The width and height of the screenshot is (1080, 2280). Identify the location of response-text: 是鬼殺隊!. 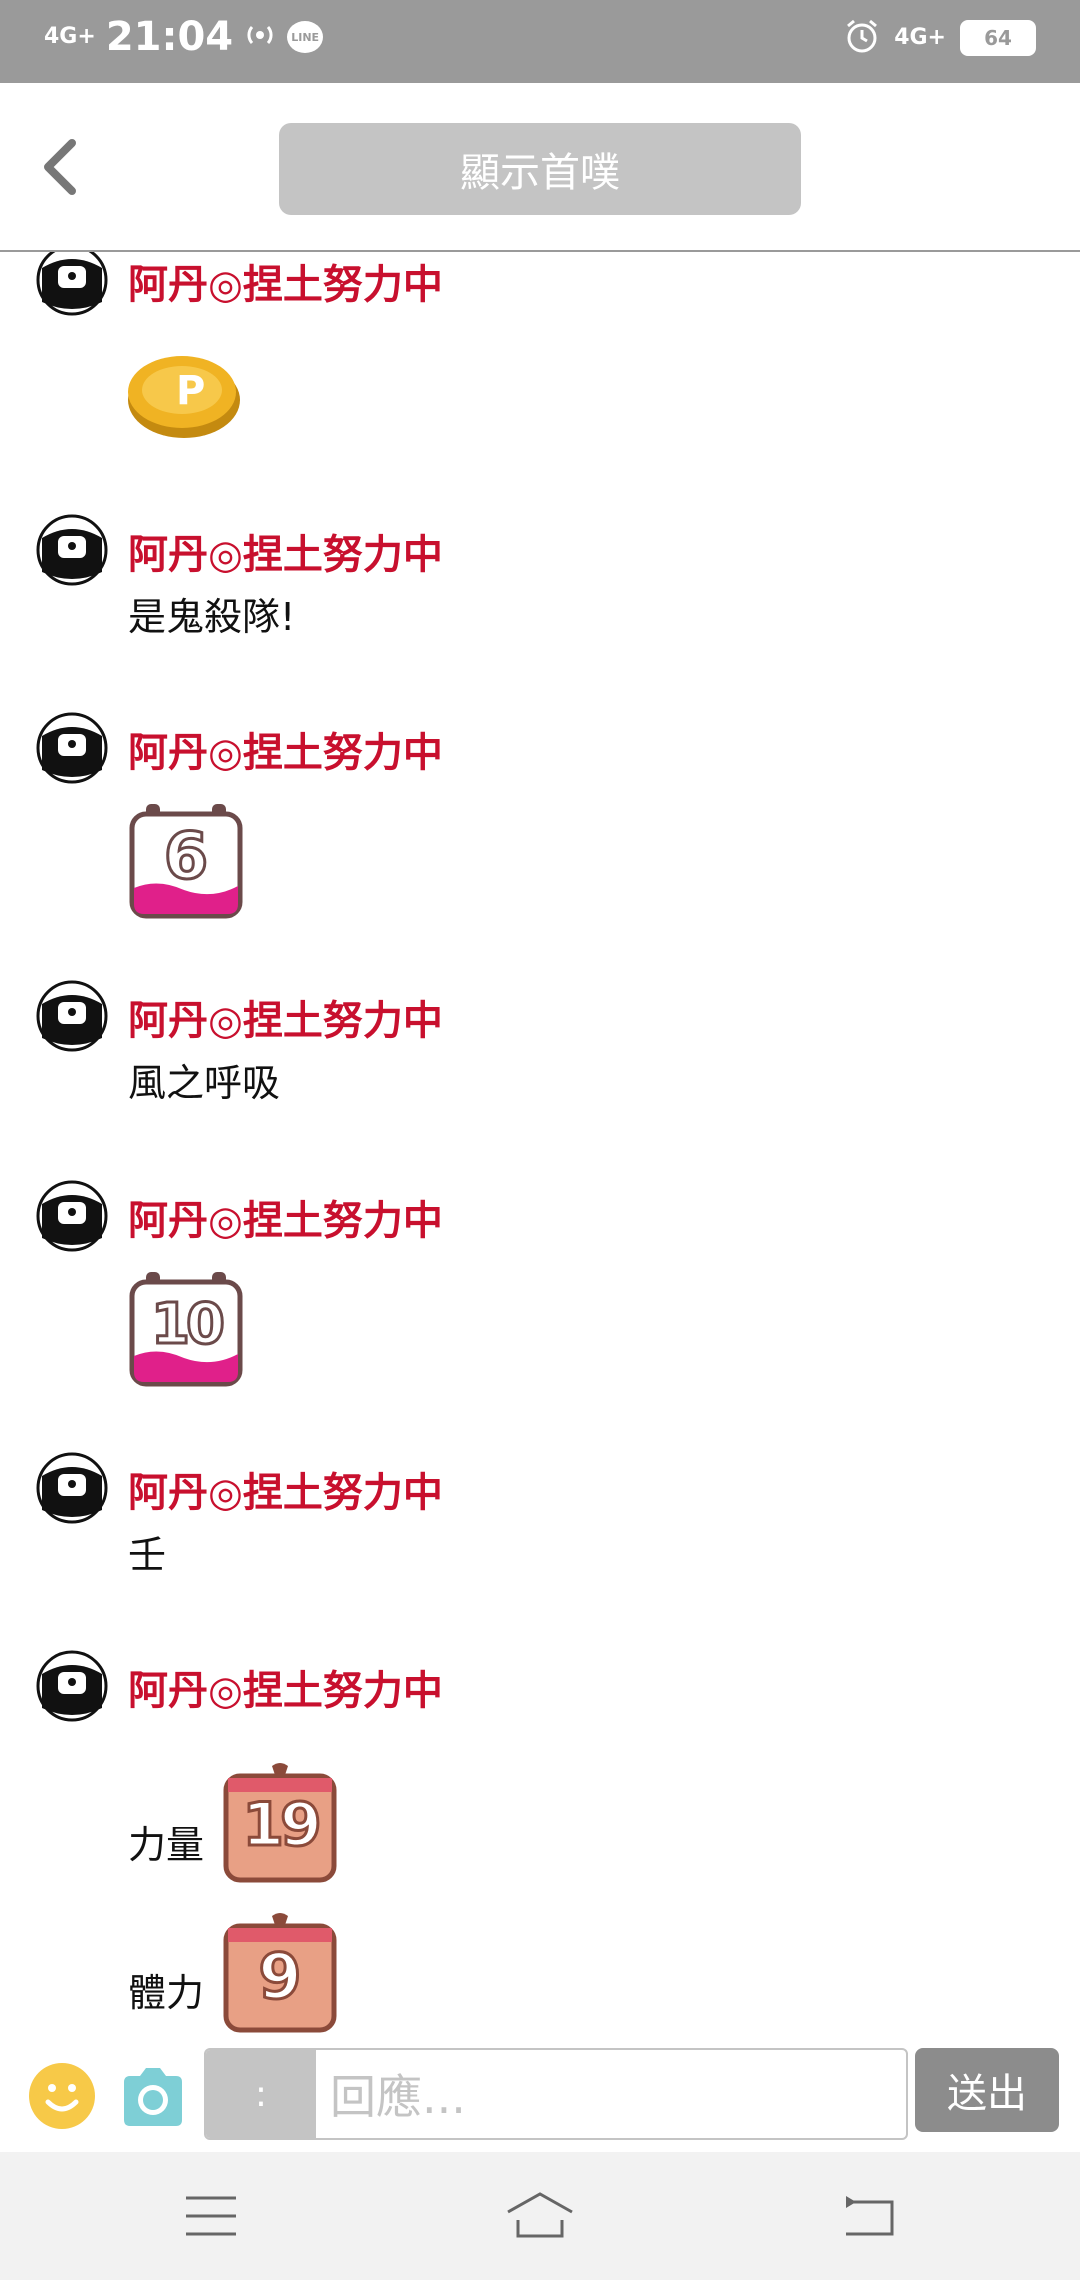
(212, 617).